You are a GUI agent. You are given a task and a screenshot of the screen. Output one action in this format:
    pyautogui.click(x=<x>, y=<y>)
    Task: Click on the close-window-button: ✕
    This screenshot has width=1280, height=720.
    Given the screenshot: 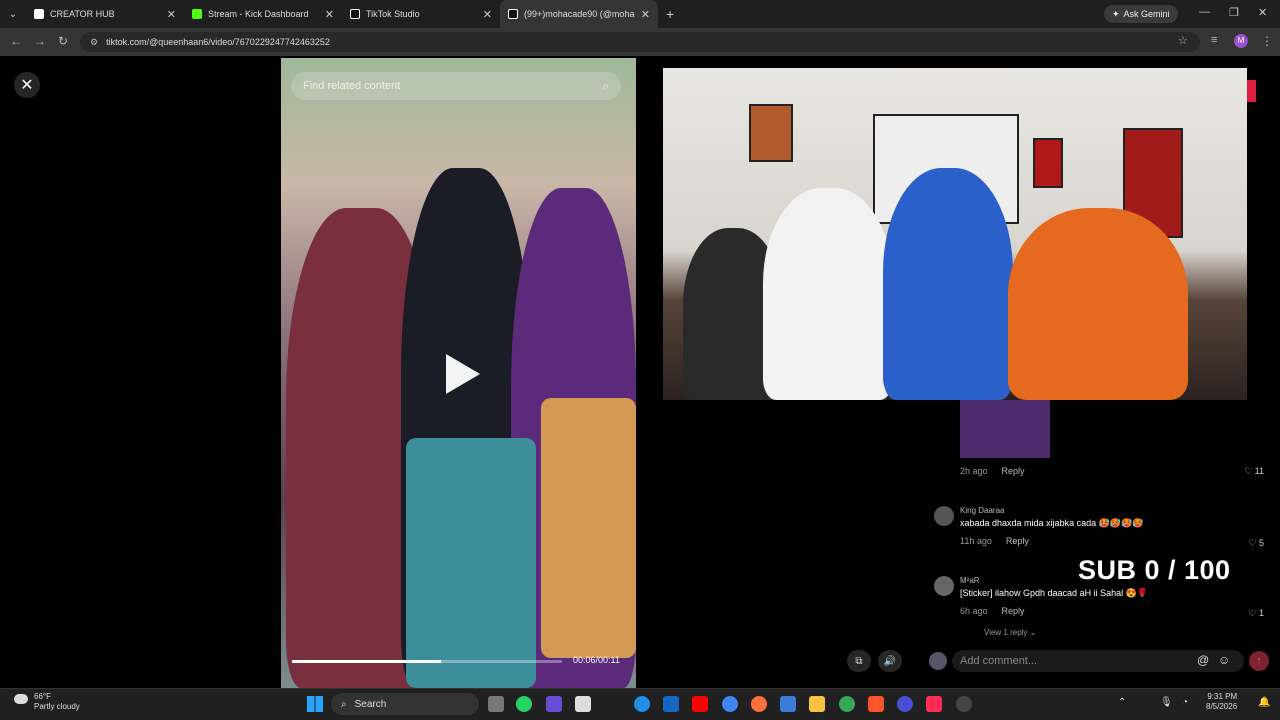 What is the action you would take?
    pyautogui.click(x=1262, y=12)
    